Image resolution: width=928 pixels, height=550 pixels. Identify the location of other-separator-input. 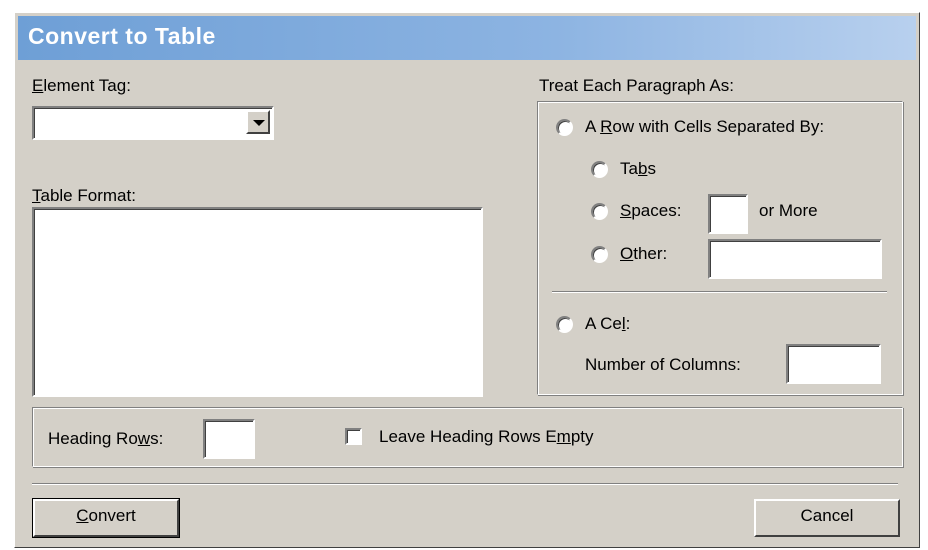
(795, 259).